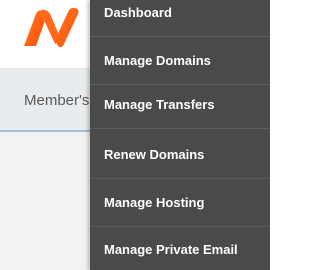 The image size is (320, 270). What do you see at coordinates (53, 27) in the screenshot?
I see `namecheap-logo-icon` at bounding box center [53, 27].